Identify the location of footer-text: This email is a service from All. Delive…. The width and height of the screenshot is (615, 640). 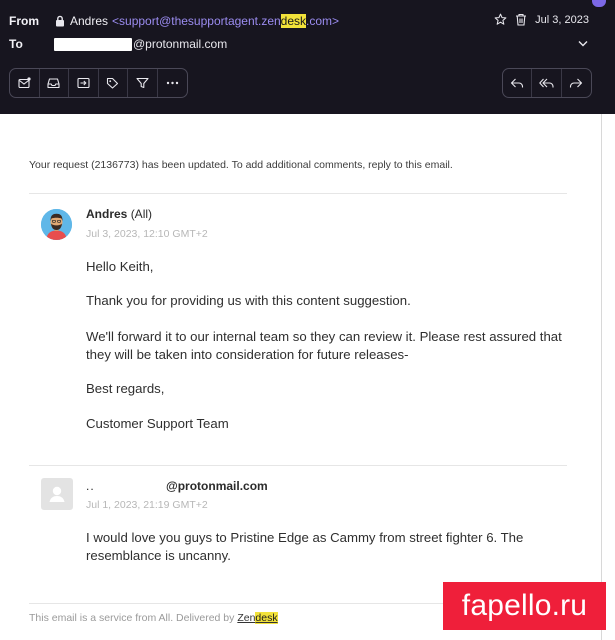
(133, 618).